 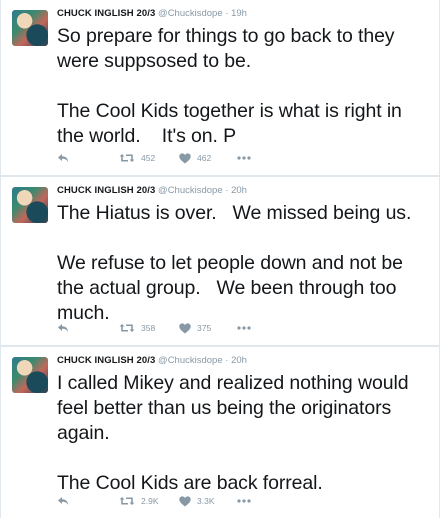 I want to click on like-button: 3.3K, so click(x=197, y=501).